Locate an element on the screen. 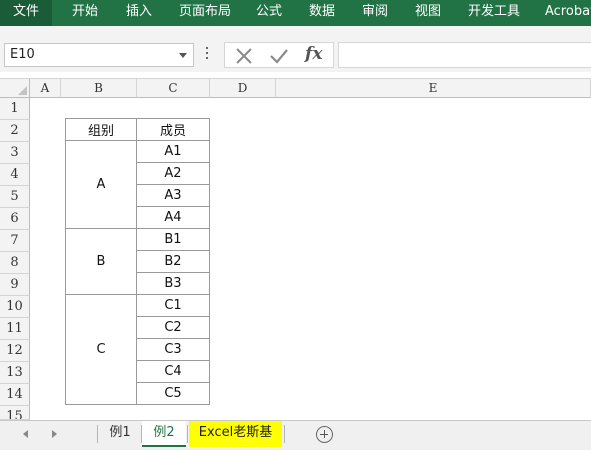  tab-developer: 开发工具 is located at coordinates (494, 13).